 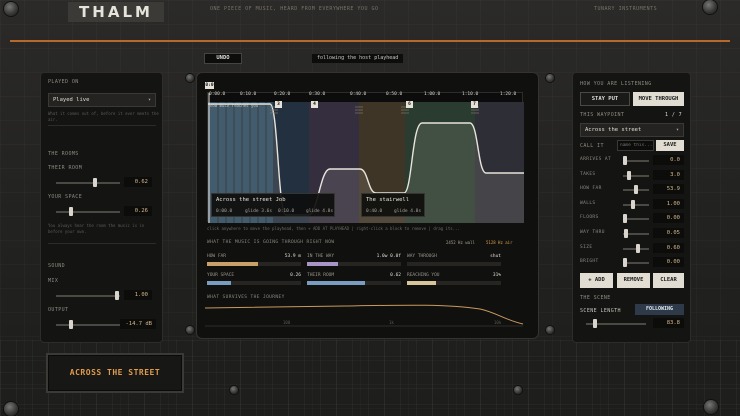 I want to click on meter-label: HOW FAR, so click(x=216, y=256).